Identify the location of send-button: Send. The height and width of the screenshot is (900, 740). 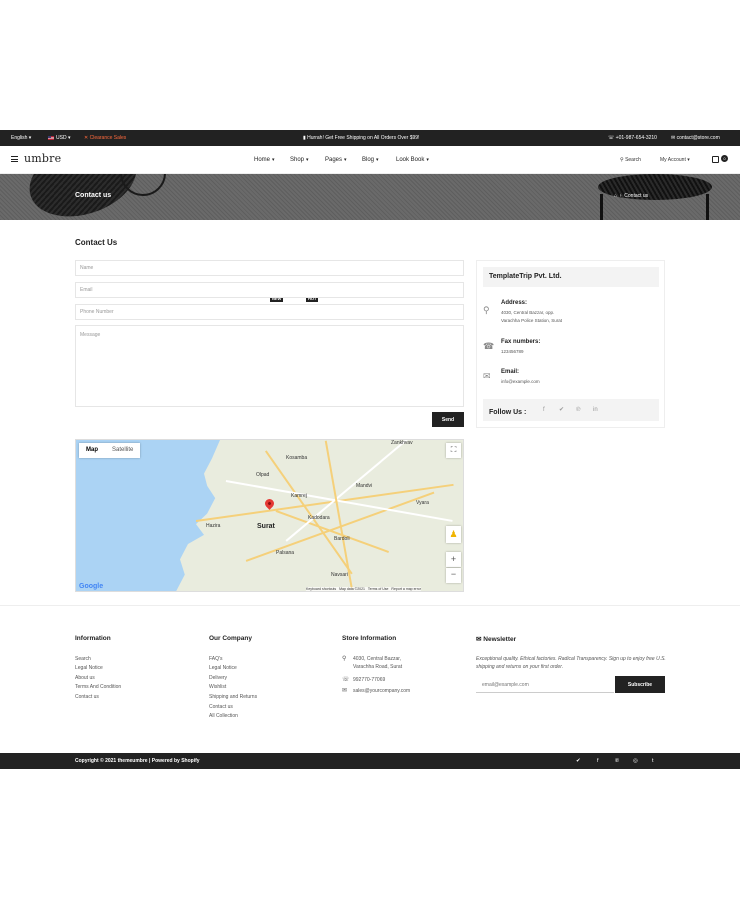
(448, 419).